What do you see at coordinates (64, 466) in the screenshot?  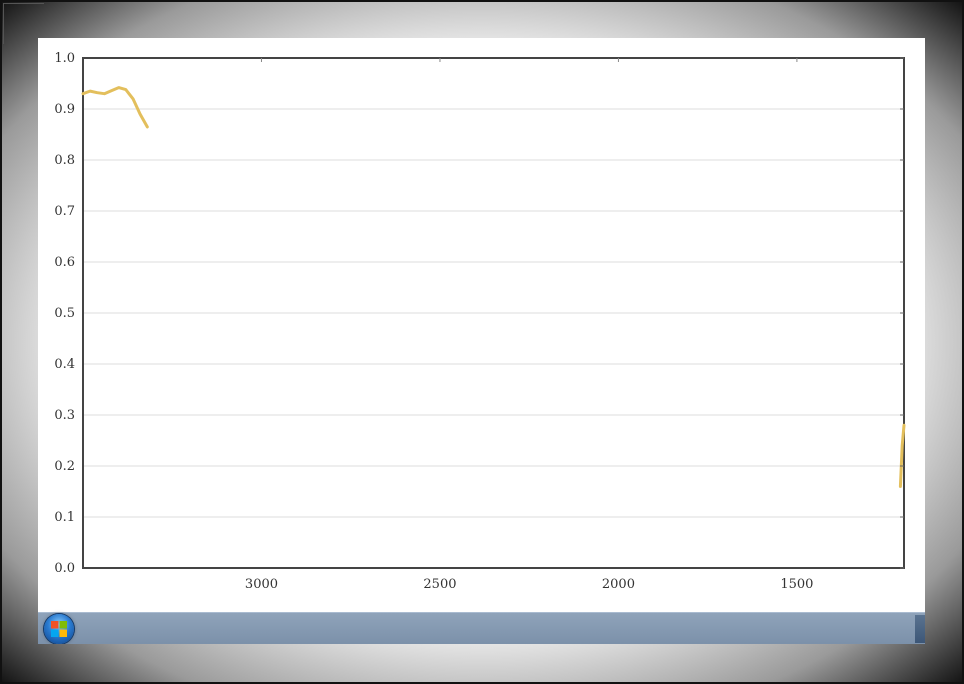 I see `y-tick-label: 0.2` at bounding box center [64, 466].